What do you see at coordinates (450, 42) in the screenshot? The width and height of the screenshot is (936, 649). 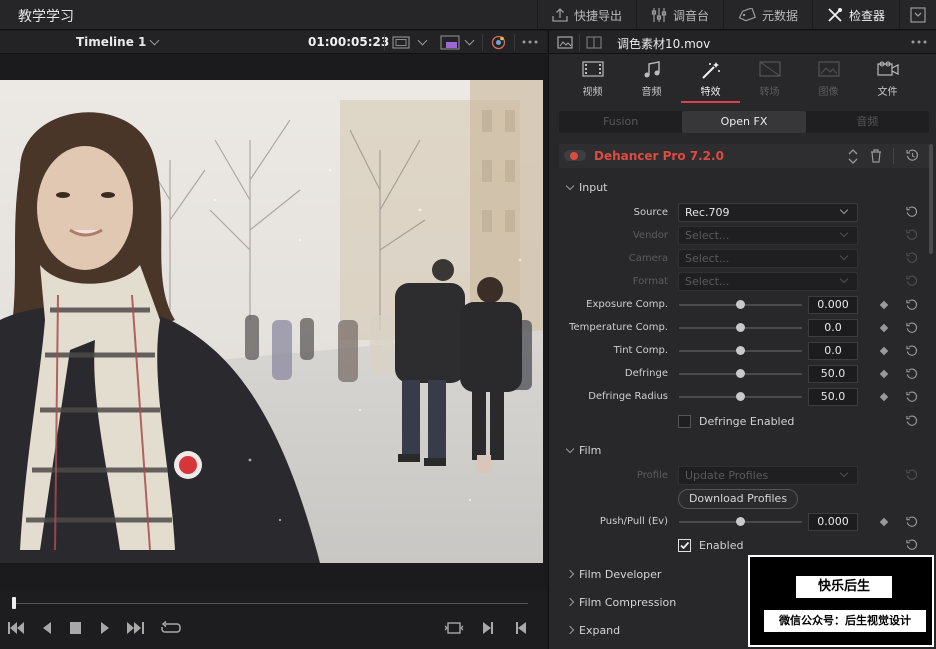 I see `fx-overlay-icon` at bounding box center [450, 42].